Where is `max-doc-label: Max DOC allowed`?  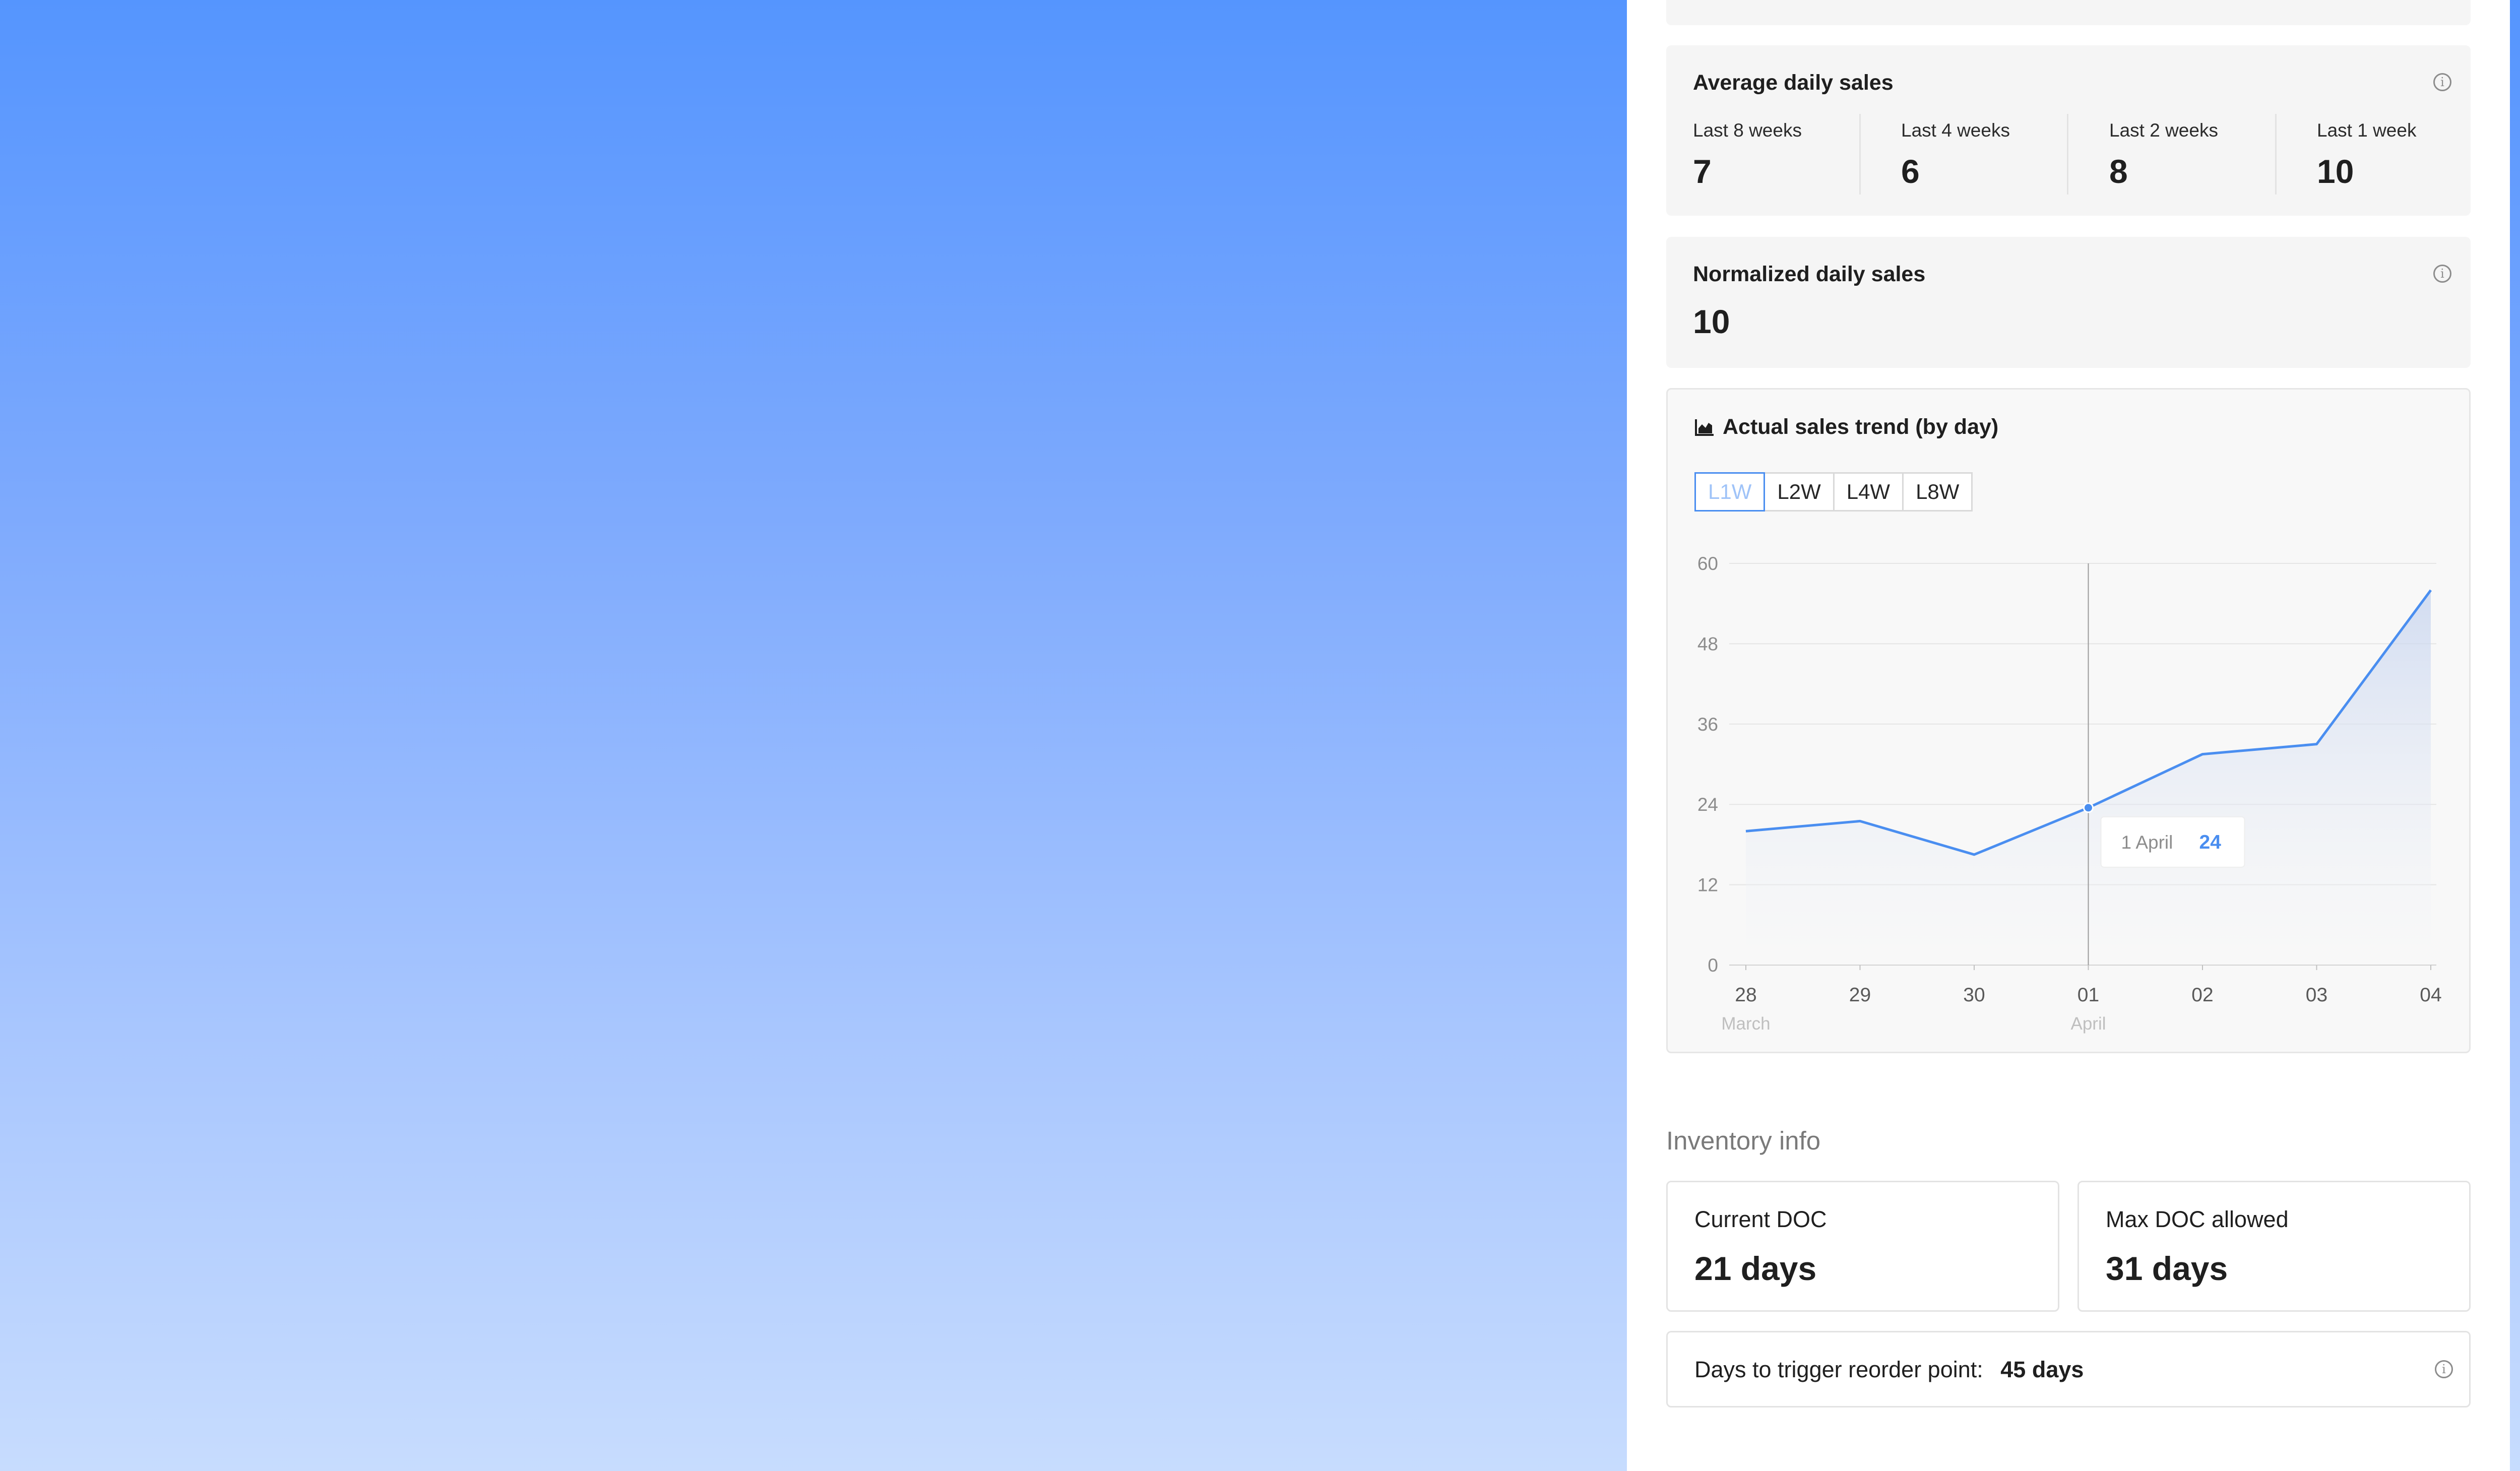 max-doc-label: Max DOC allowed is located at coordinates (2197, 1219).